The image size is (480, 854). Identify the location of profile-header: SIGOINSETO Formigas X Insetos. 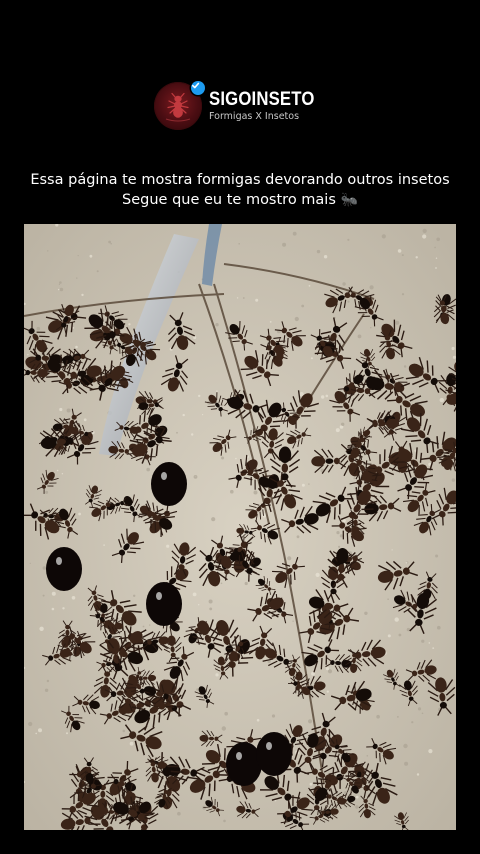
(241, 105).